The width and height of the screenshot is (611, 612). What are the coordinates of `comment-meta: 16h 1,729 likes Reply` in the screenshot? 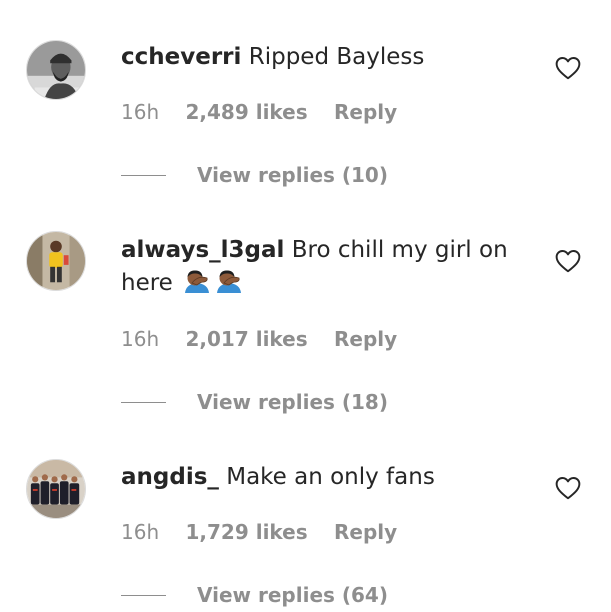 It's located at (269, 532).